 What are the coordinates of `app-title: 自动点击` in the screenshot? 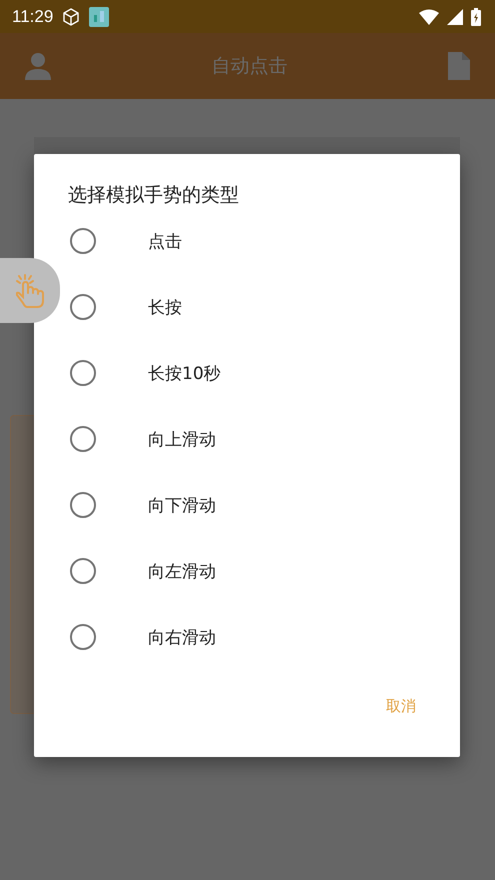 It's located at (250, 66).